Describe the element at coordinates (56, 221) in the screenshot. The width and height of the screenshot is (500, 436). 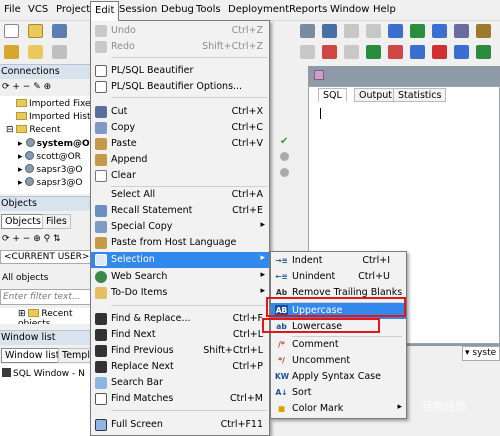
I see `tab-files: Files` at that location.